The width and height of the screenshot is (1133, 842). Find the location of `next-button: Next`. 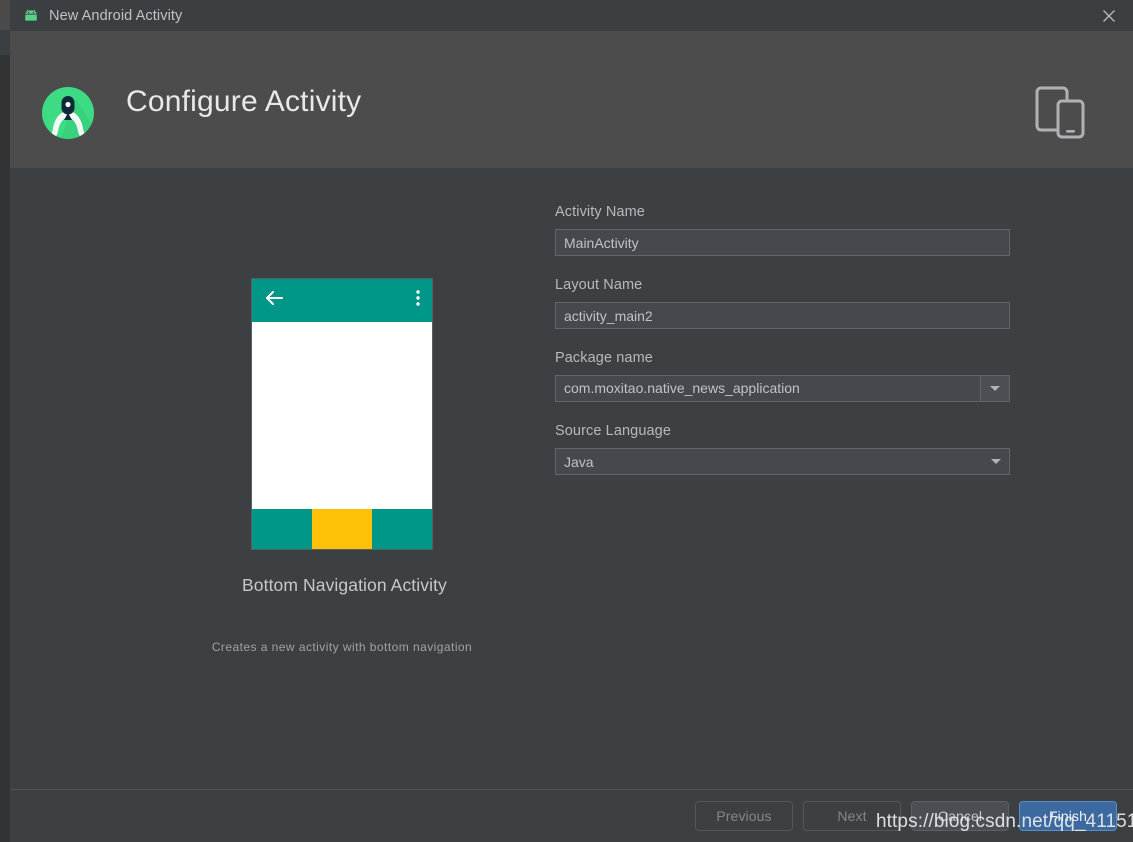

next-button: Next is located at coordinates (852, 816).